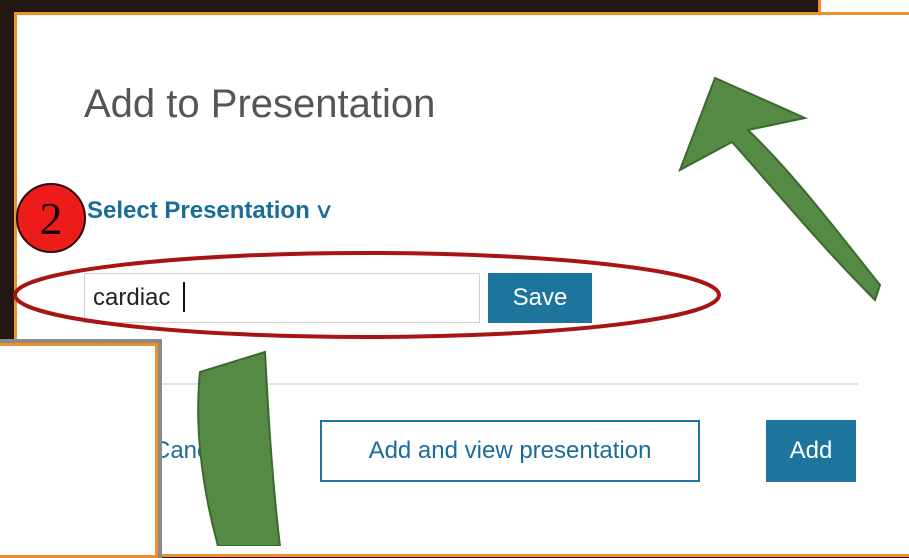 This screenshot has height=558, width=909. I want to click on background-card-bottom-left, so click(79, 450).